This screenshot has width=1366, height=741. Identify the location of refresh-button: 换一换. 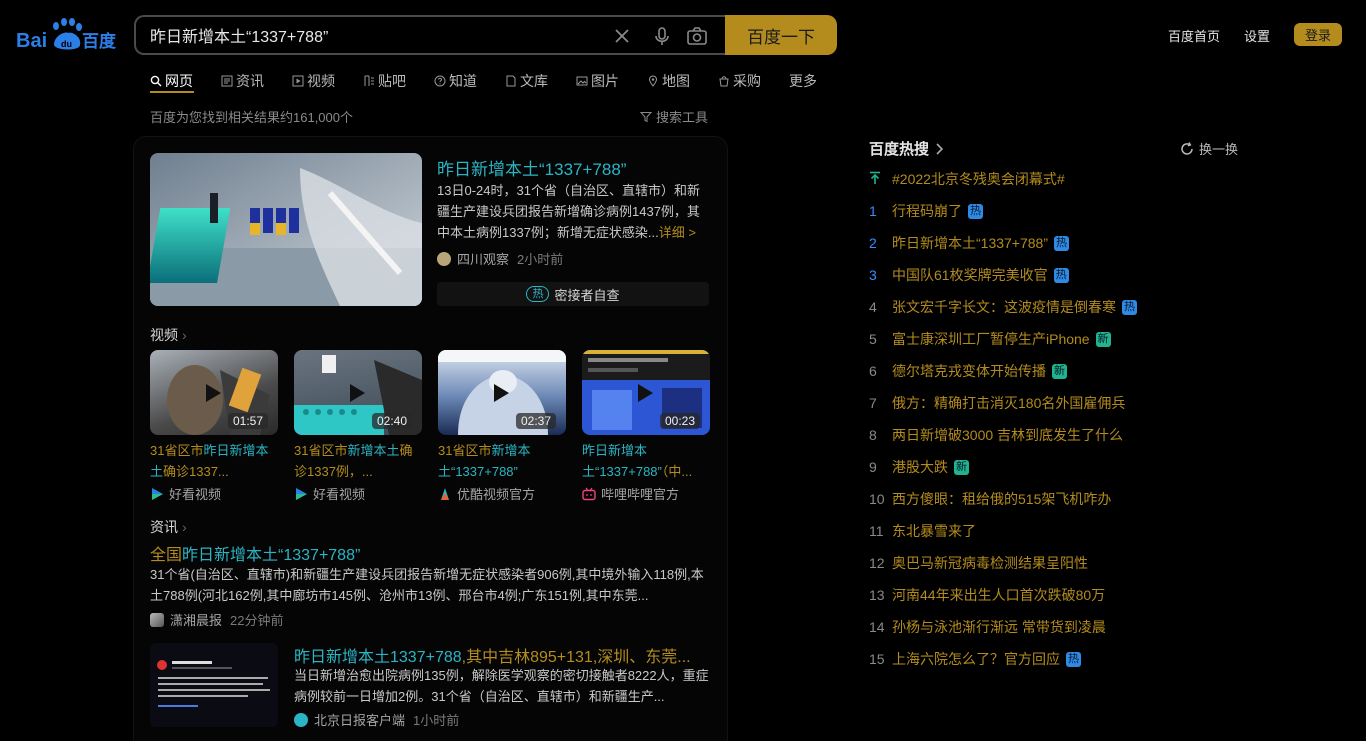
(1209, 148).